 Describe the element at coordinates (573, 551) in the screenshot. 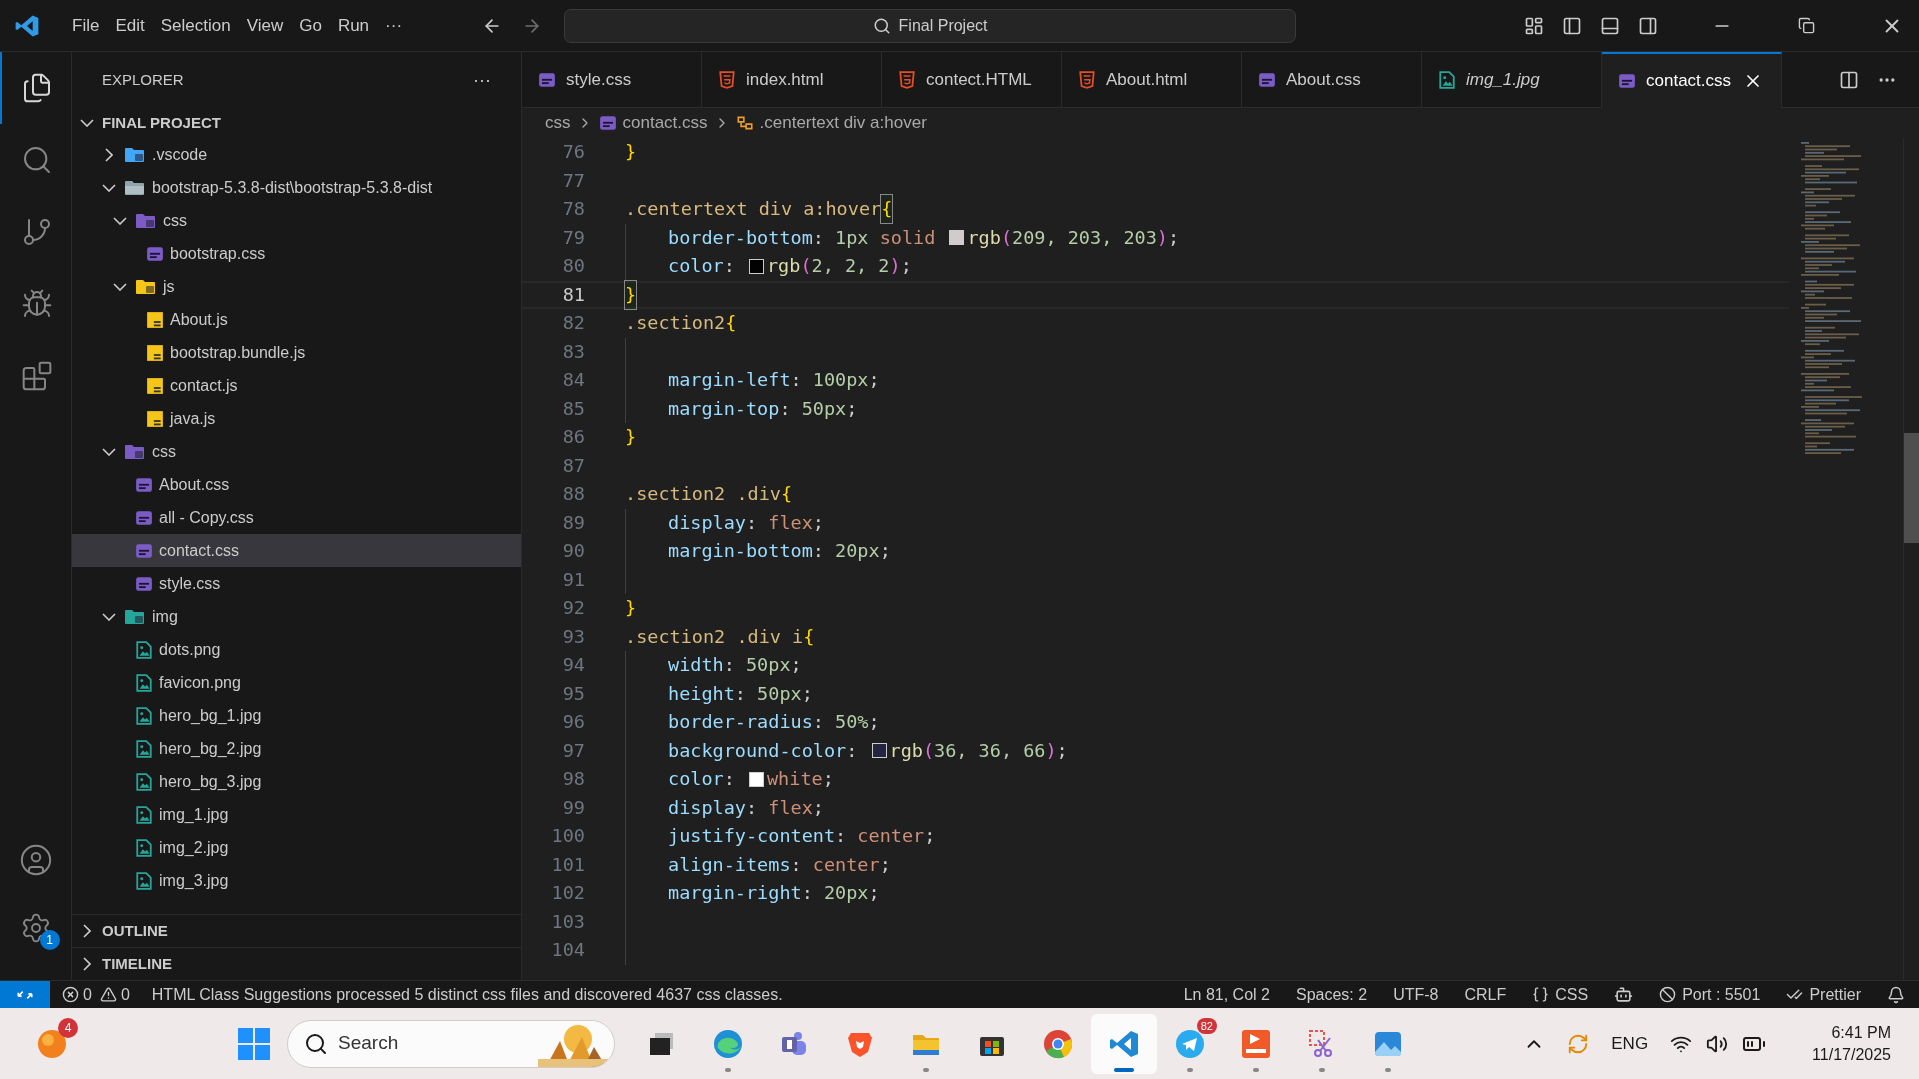

I see `line-number: 90` at that location.